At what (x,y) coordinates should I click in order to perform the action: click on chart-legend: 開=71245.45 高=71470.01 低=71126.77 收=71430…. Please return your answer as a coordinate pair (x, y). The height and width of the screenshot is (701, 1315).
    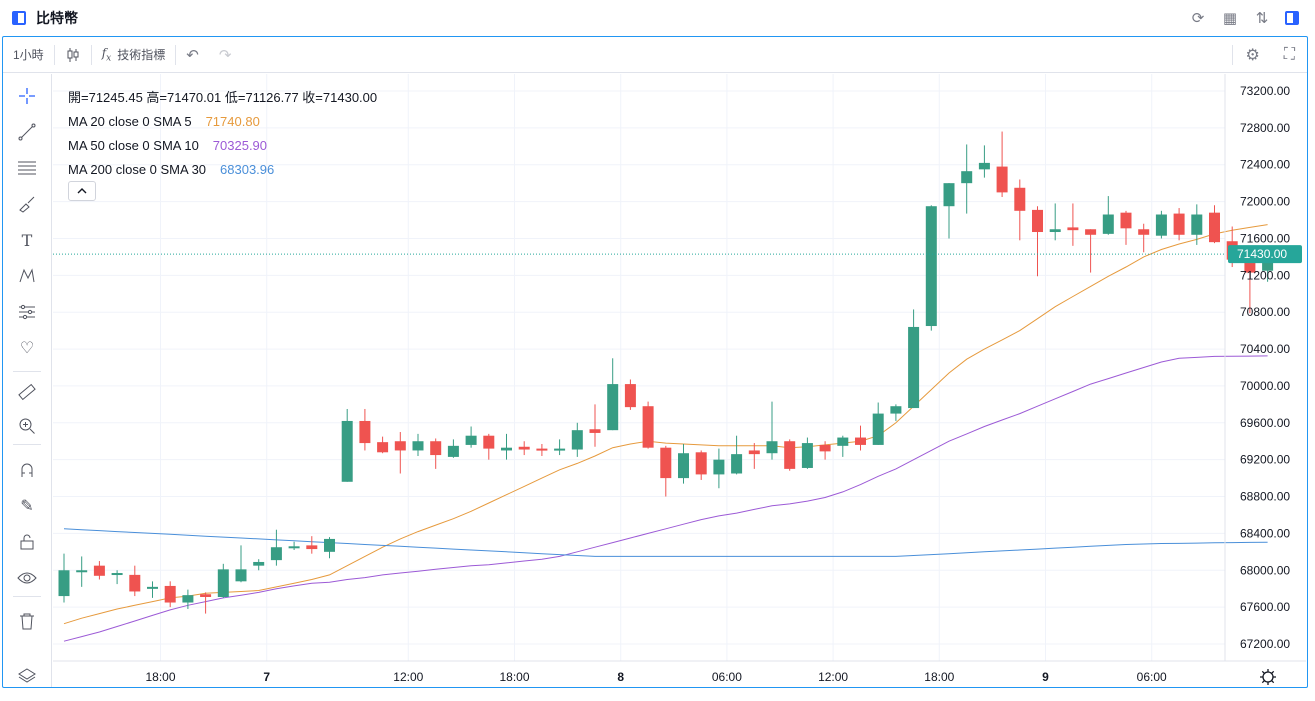
    Looking at the image, I should click on (222, 134).